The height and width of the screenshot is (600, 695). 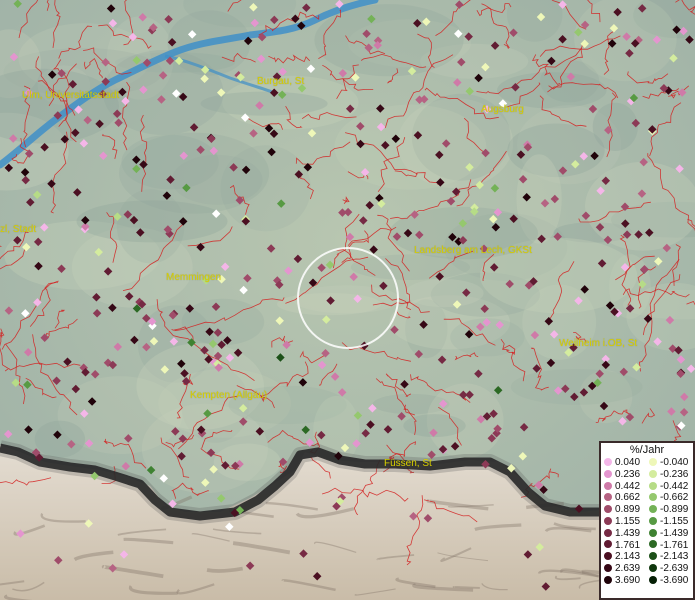 What do you see at coordinates (674, 545) in the screenshot?
I see `legend-value: -1.761` at bounding box center [674, 545].